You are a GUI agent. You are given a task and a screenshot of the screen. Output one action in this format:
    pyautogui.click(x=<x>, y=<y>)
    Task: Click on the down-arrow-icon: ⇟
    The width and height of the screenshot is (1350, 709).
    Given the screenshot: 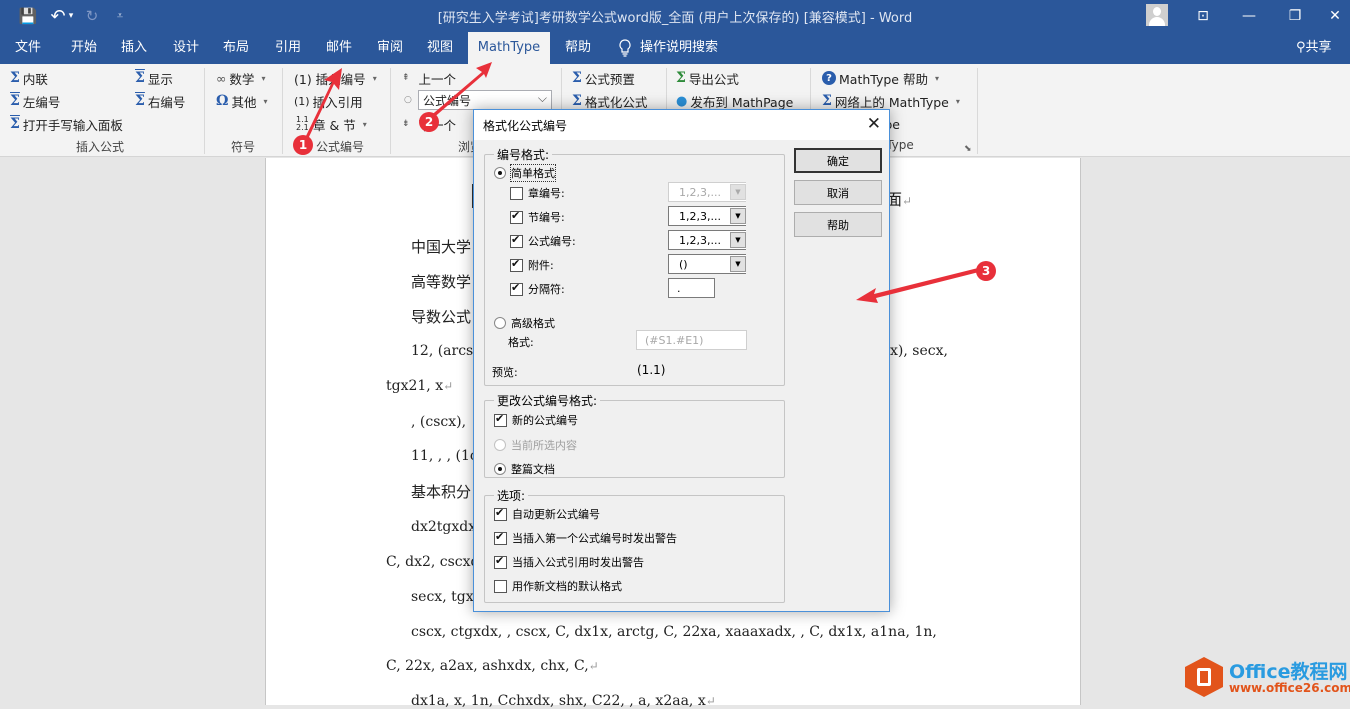 What is the action you would take?
    pyautogui.click(x=406, y=124)
    